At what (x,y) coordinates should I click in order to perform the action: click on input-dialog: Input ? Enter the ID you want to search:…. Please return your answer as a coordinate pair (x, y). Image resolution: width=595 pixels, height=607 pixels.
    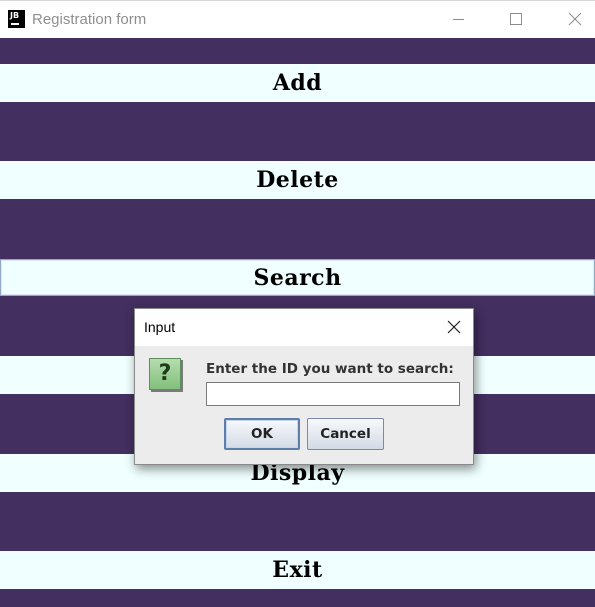
    Looking at the image, I should click on (304, 386).